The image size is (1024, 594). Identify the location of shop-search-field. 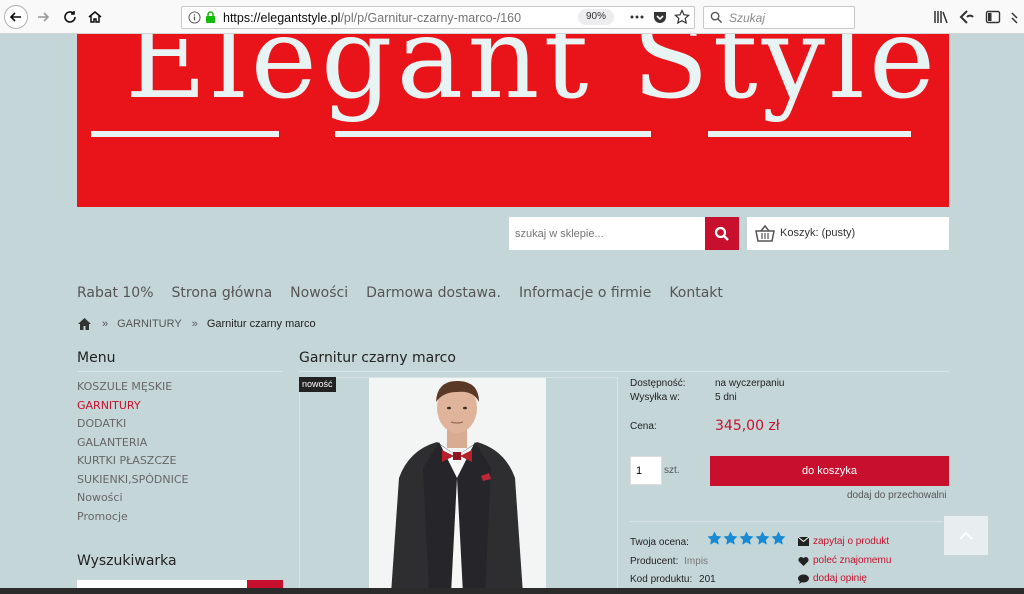
(607, 233).